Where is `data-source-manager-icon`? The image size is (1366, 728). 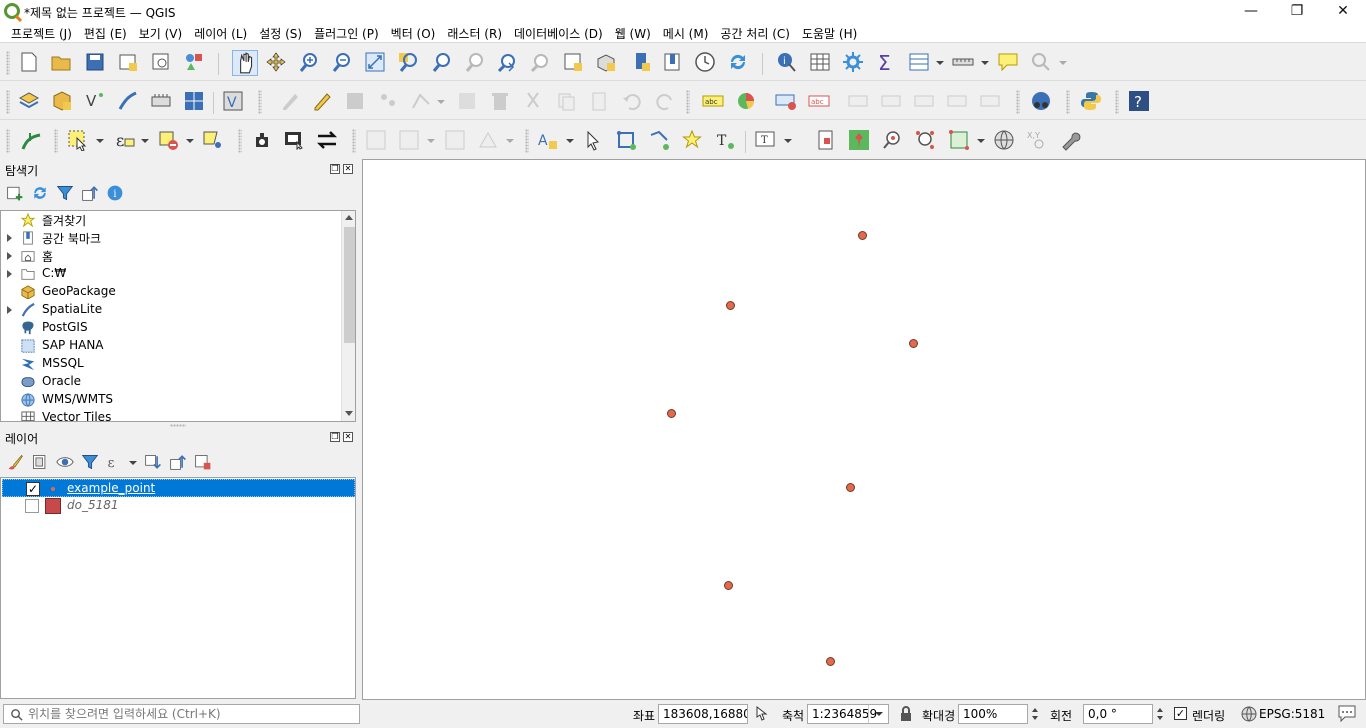 data-source-manager-icon is located at coordinates (29, 101).